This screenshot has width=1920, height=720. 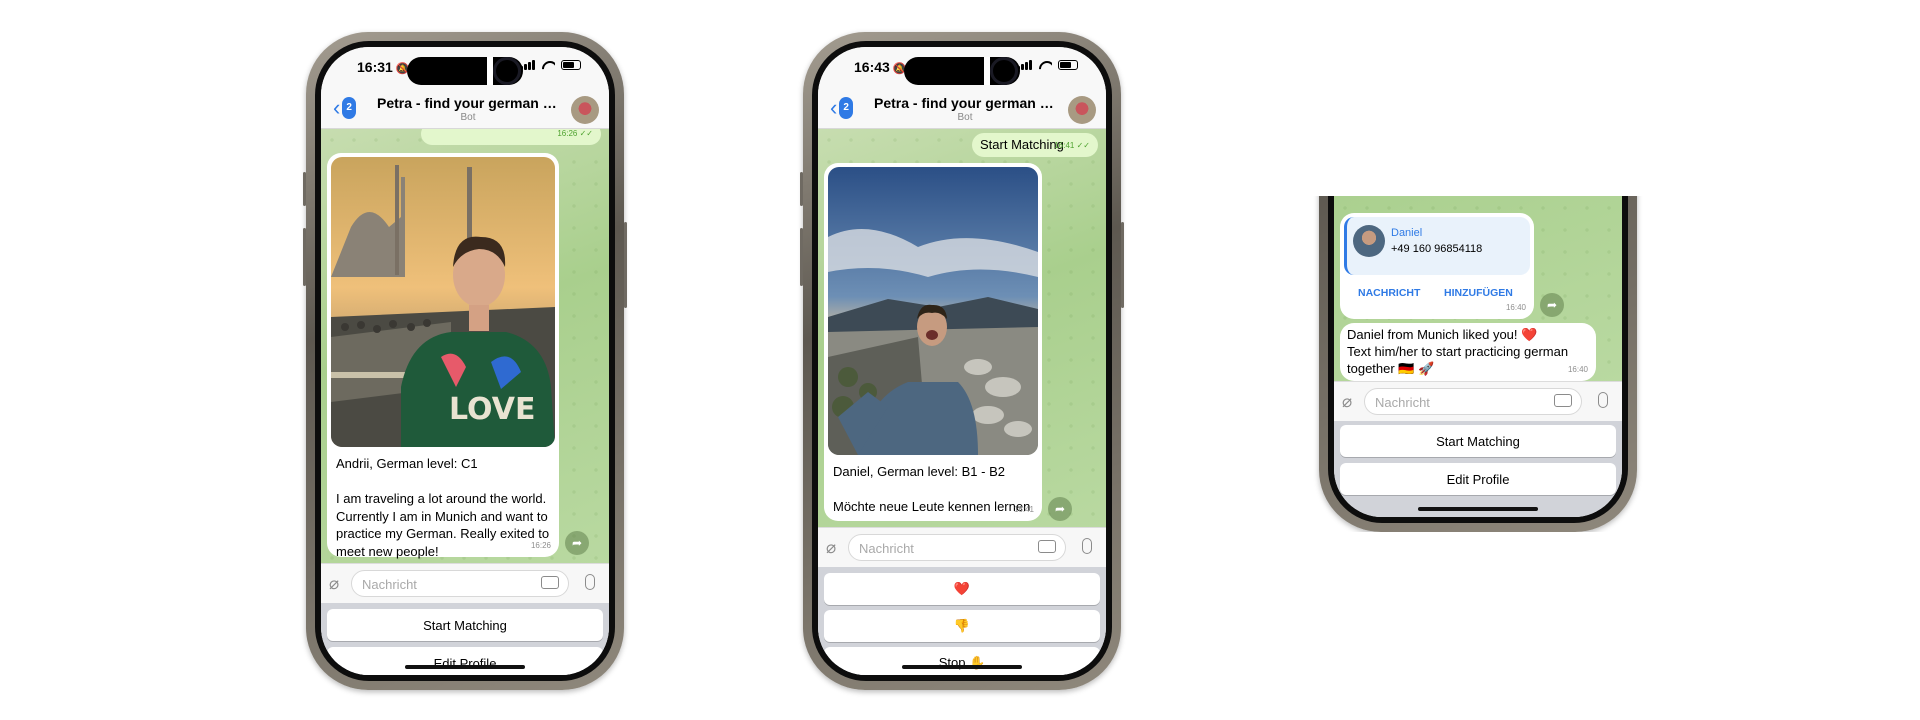 I want to click on profile-photo, so click(x=933, y=311).